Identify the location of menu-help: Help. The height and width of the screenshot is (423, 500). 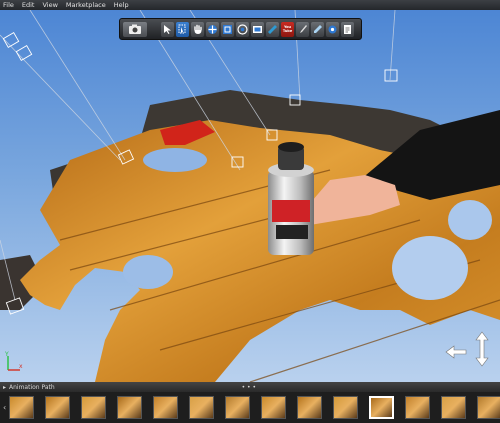
(121, 5).